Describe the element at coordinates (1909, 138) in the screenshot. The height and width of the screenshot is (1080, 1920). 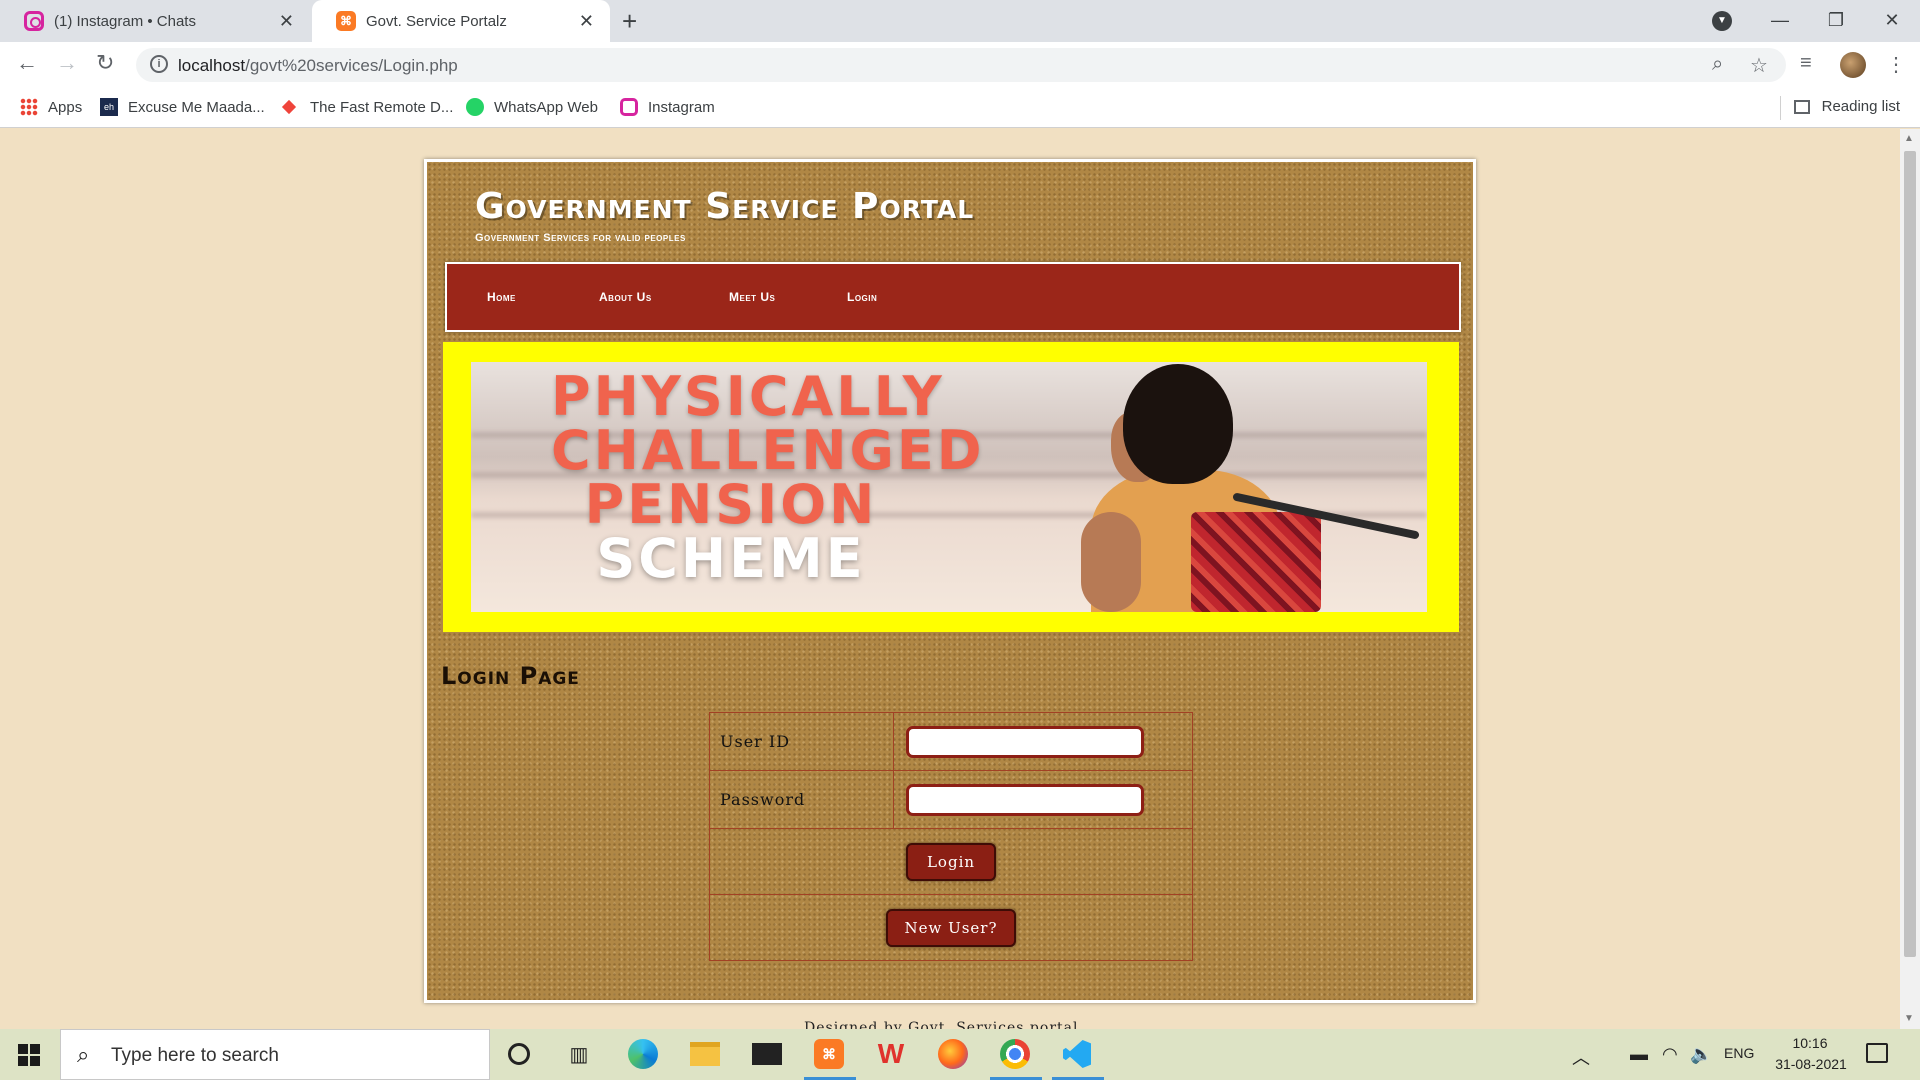
I see `scroll-up-icon: ▲` at that location.